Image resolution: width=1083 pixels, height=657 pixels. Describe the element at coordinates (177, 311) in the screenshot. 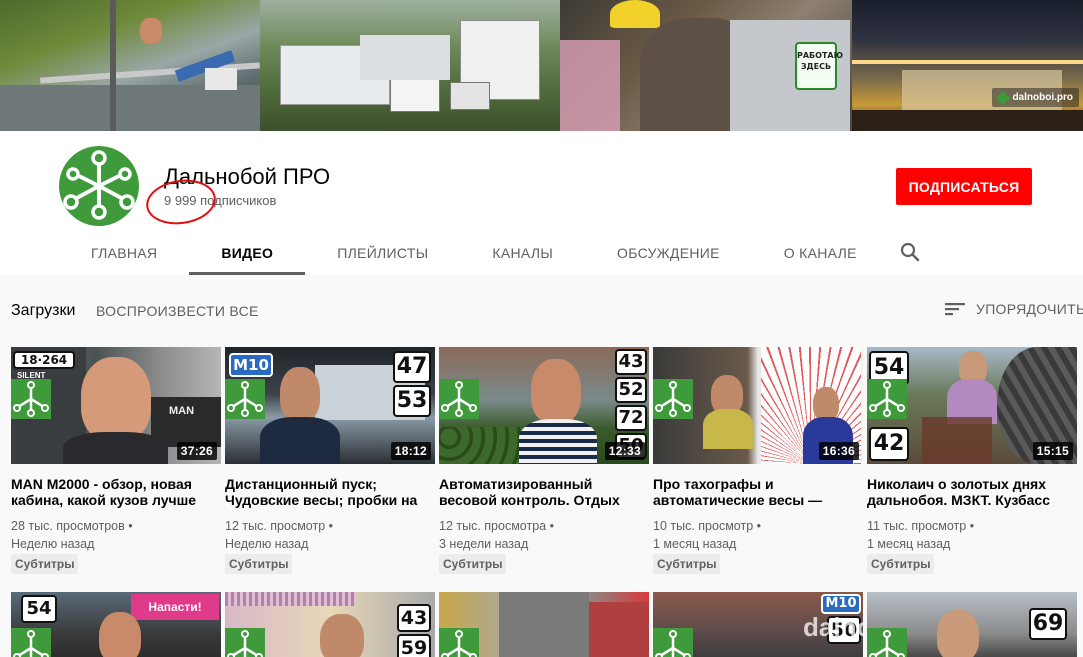

I see `play-all-button: ВОСПРОИЗВЕСТИ ВСЕ` at that location.